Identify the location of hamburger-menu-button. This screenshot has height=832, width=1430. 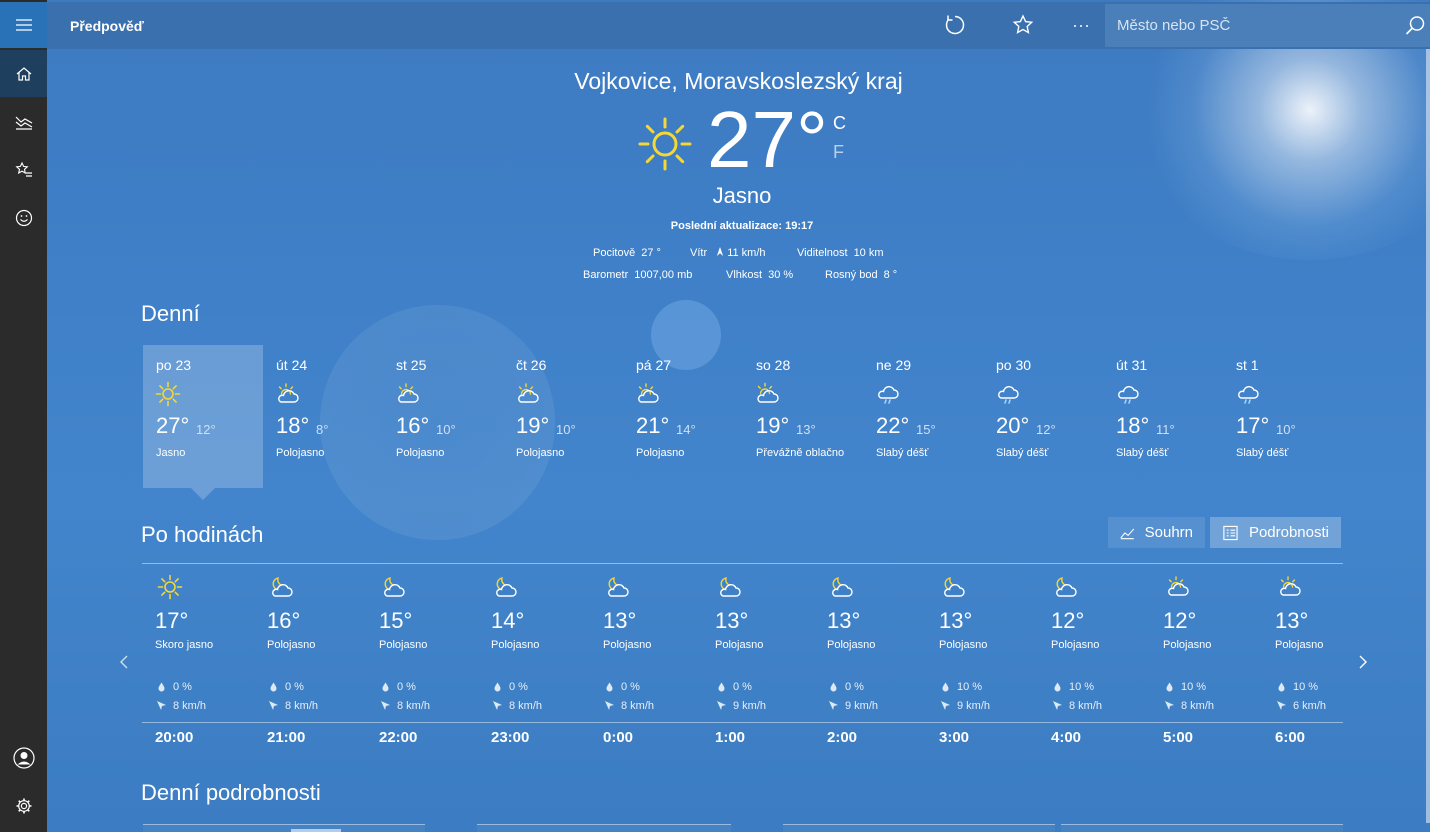
(23, 25).